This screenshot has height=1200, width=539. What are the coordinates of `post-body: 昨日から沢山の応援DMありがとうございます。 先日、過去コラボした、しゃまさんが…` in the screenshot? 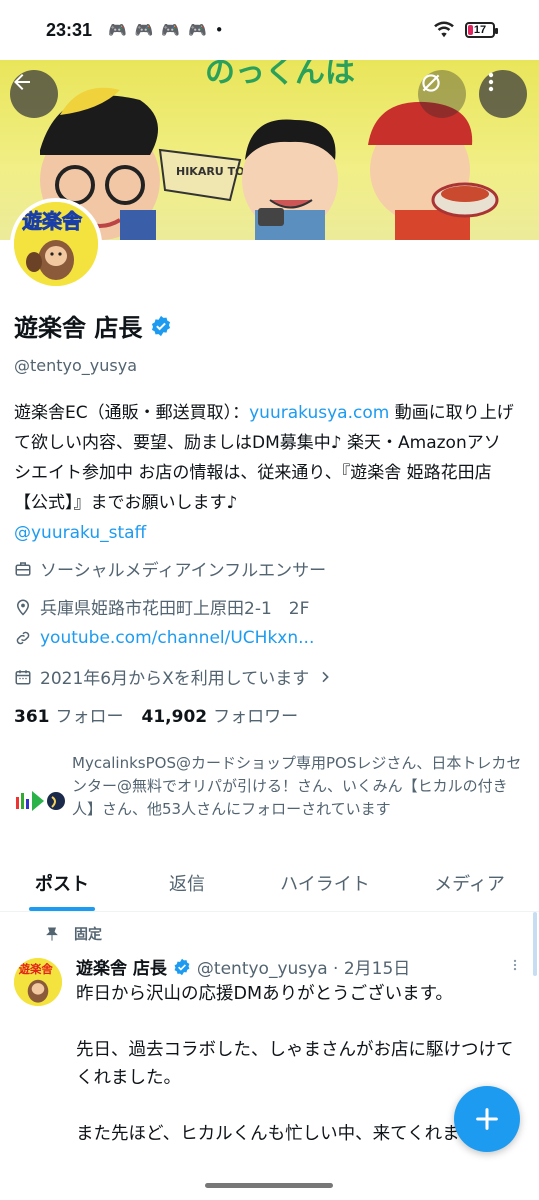 It's located at (296, 1064).